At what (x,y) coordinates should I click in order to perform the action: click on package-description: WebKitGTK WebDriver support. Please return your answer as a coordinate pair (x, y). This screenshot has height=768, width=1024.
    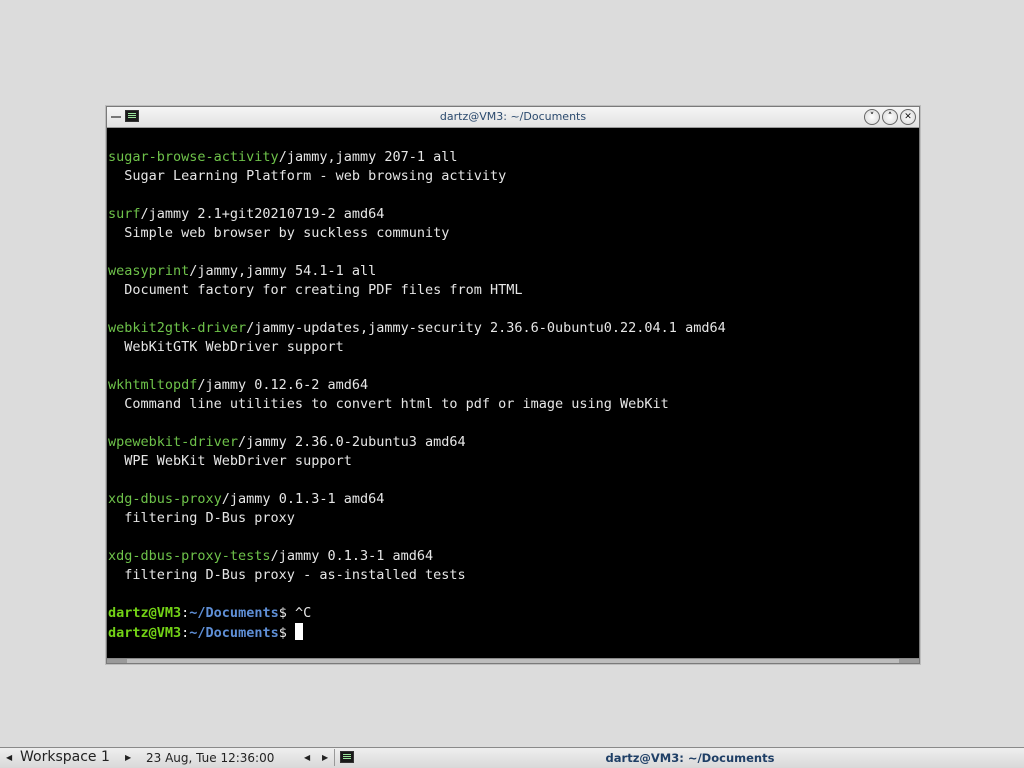
    Looking at the image, I should click on (226, 347).